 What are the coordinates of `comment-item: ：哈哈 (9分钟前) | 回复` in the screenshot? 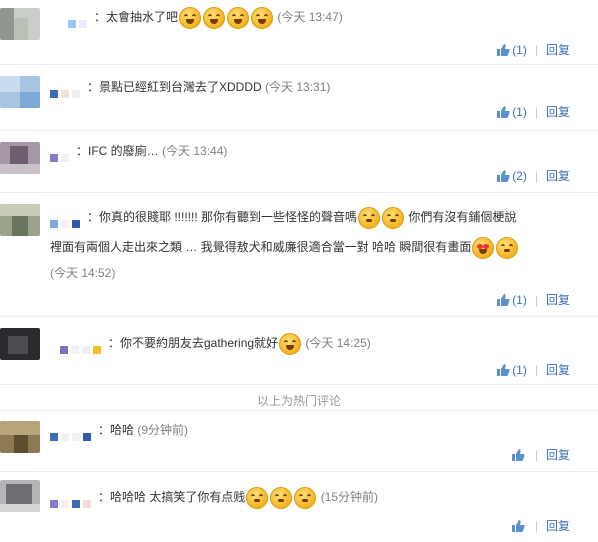 It's located at (299, 441).